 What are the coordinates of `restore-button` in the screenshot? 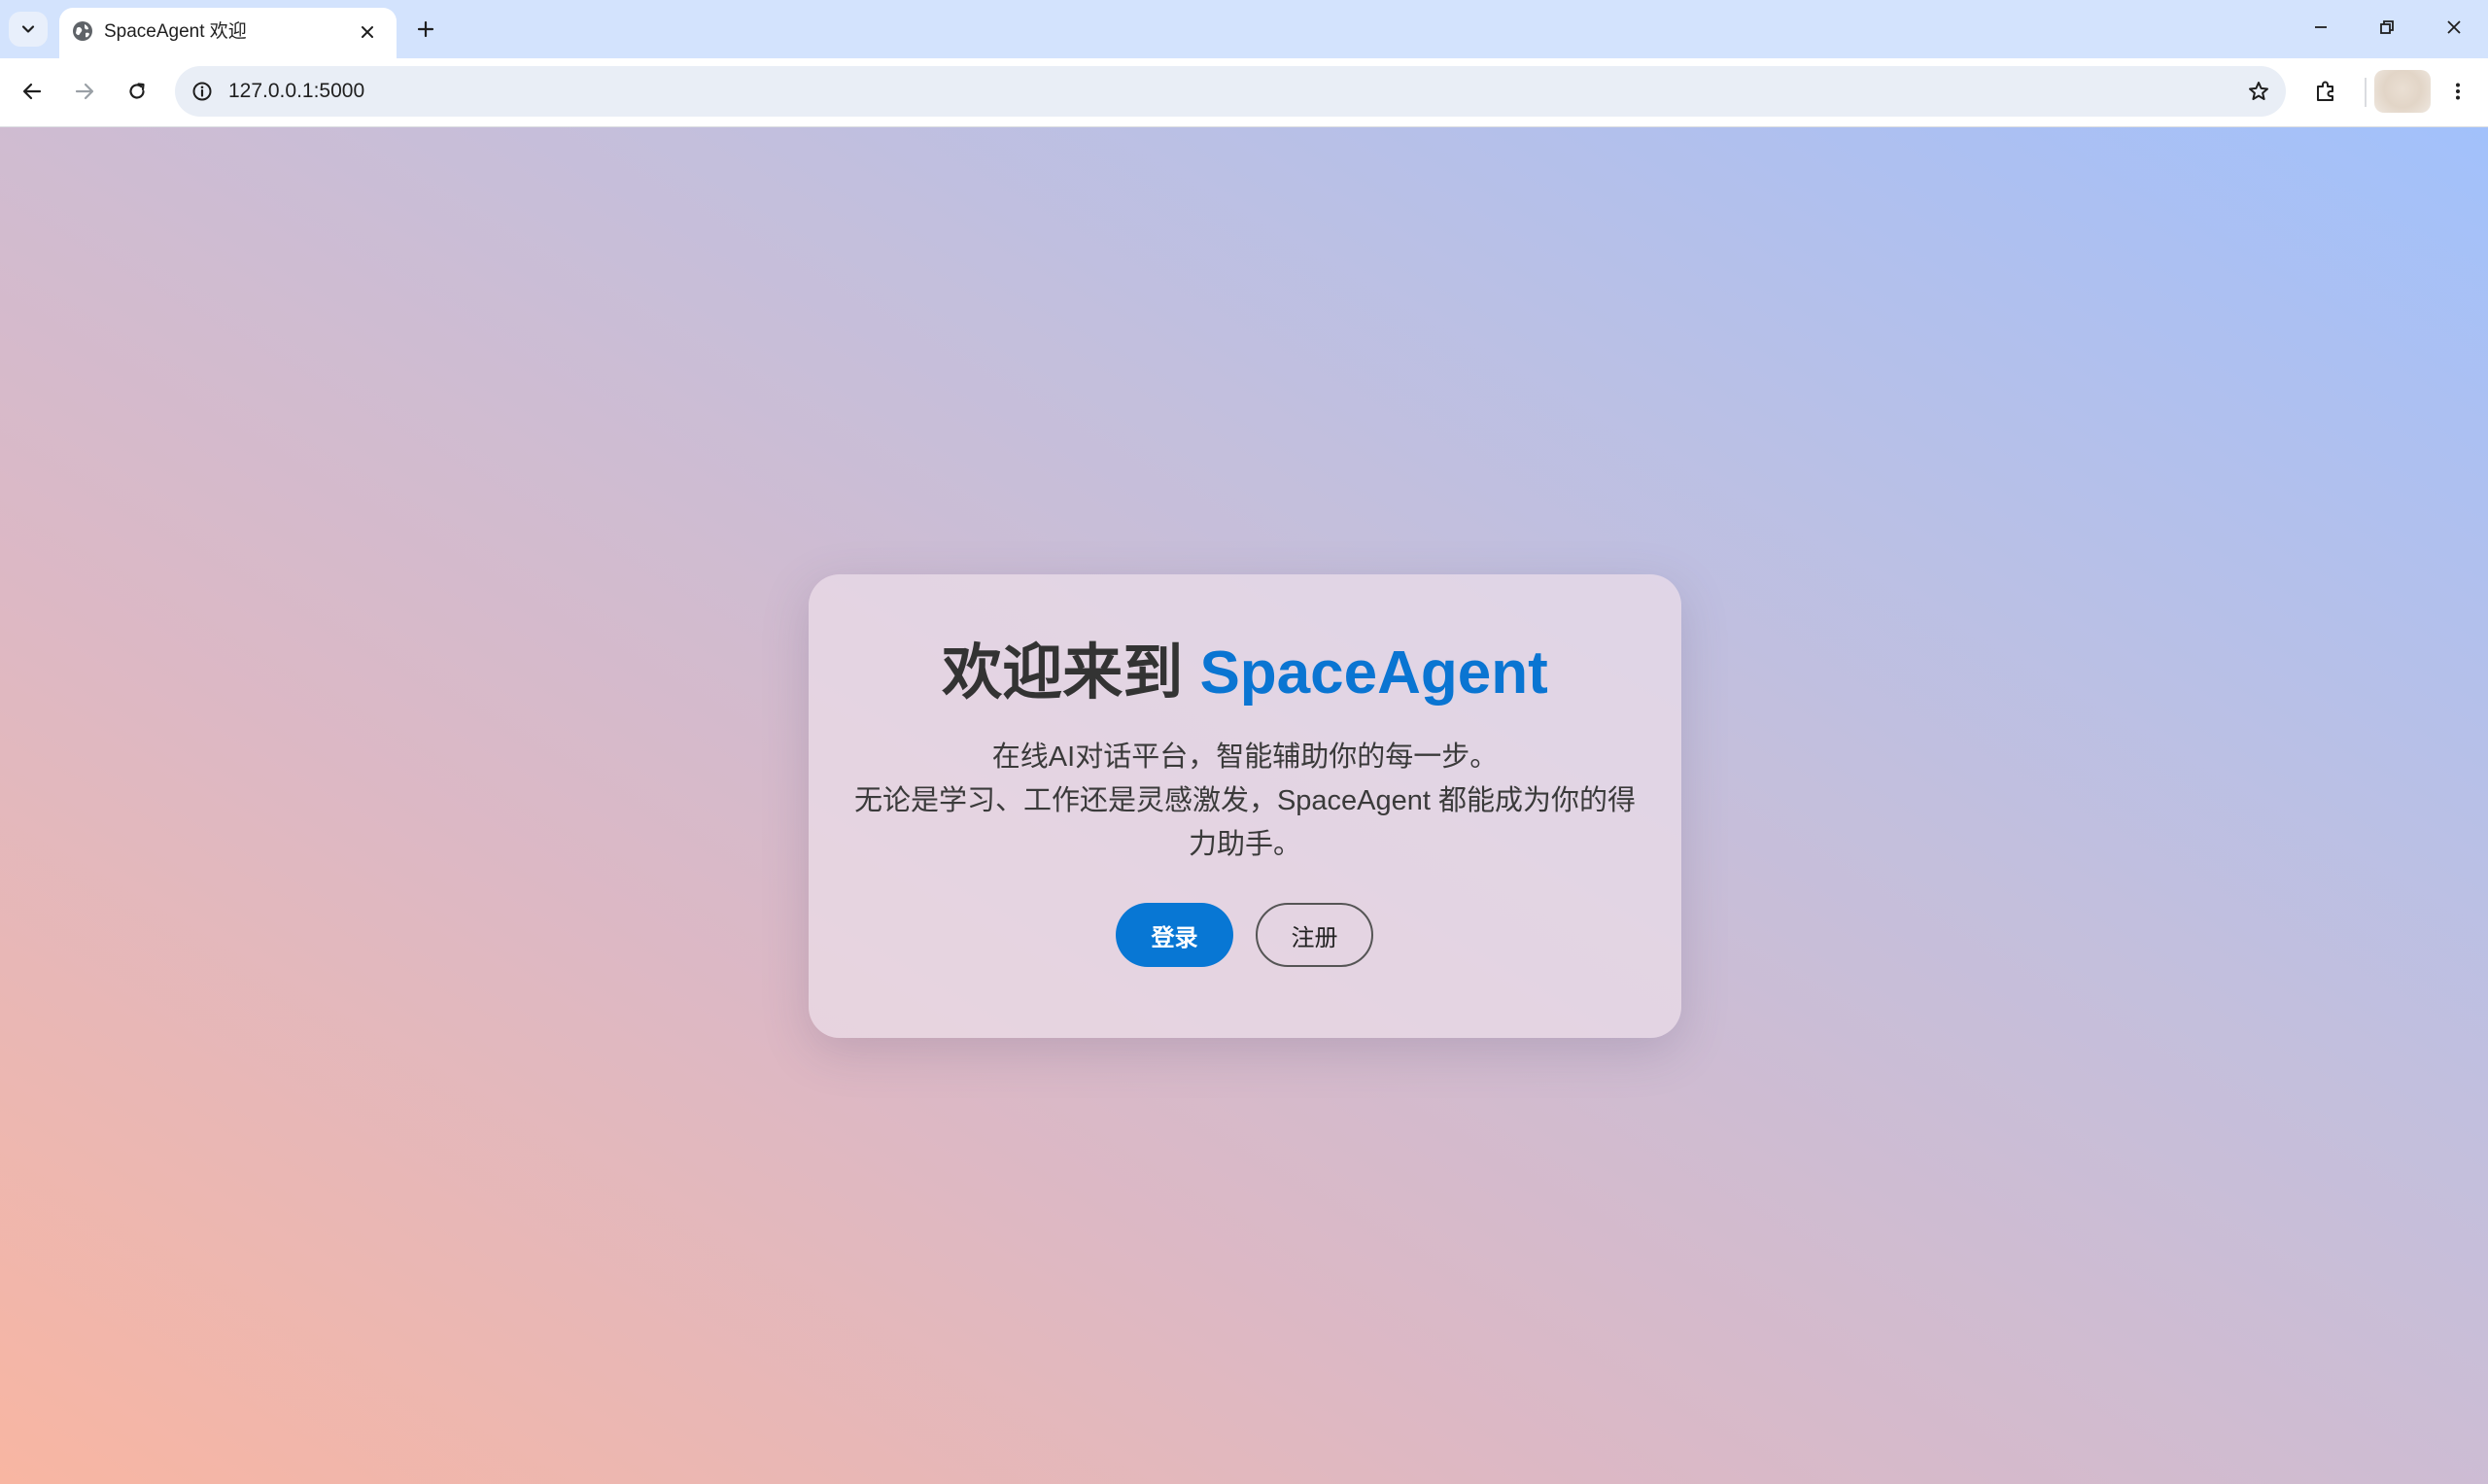 It's located at (2387, 27).